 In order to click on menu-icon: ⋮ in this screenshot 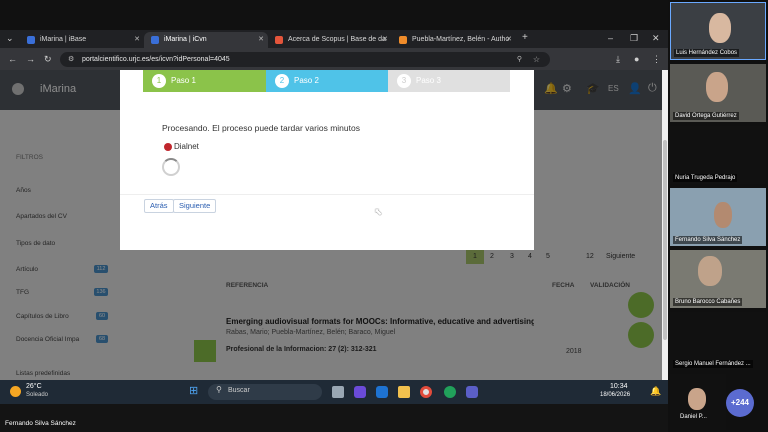, I will do `click(656, 59)`.